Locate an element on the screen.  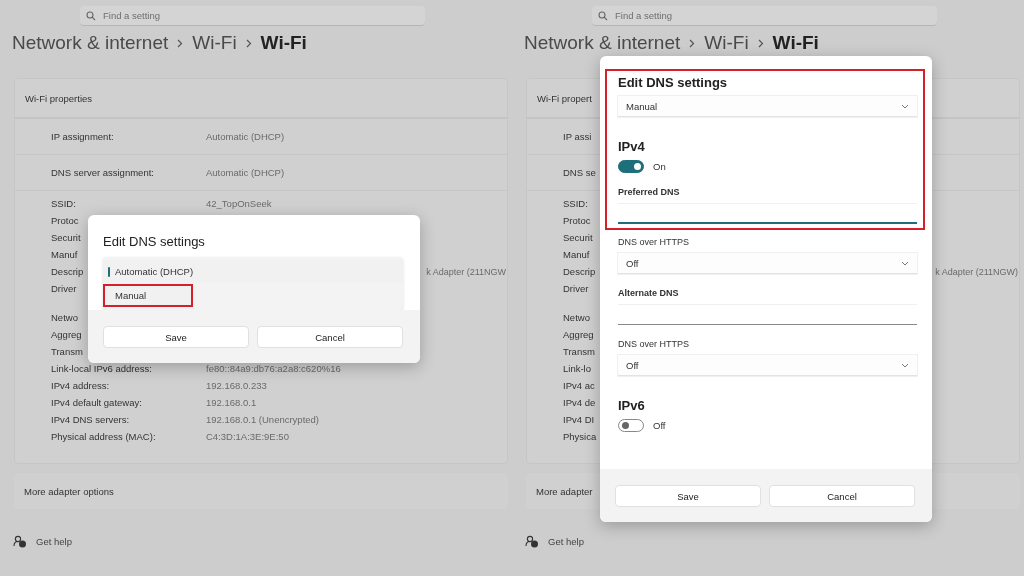
property-label: IPv4 DI is located at coordinates (579, 419).